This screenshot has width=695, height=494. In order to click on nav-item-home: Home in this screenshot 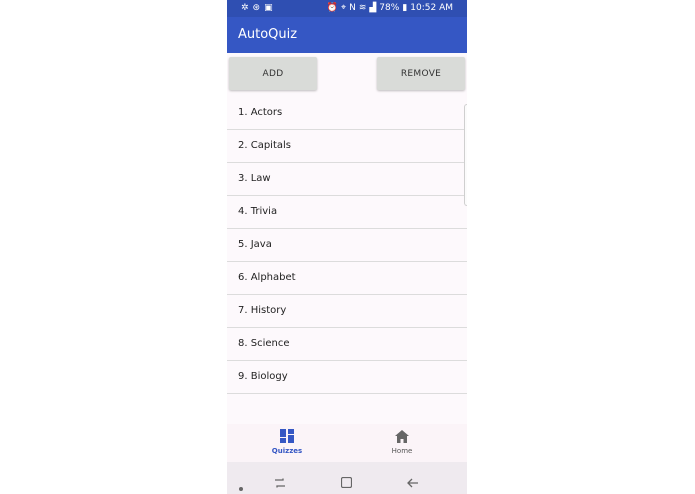, I will do `click(402, 441)`.